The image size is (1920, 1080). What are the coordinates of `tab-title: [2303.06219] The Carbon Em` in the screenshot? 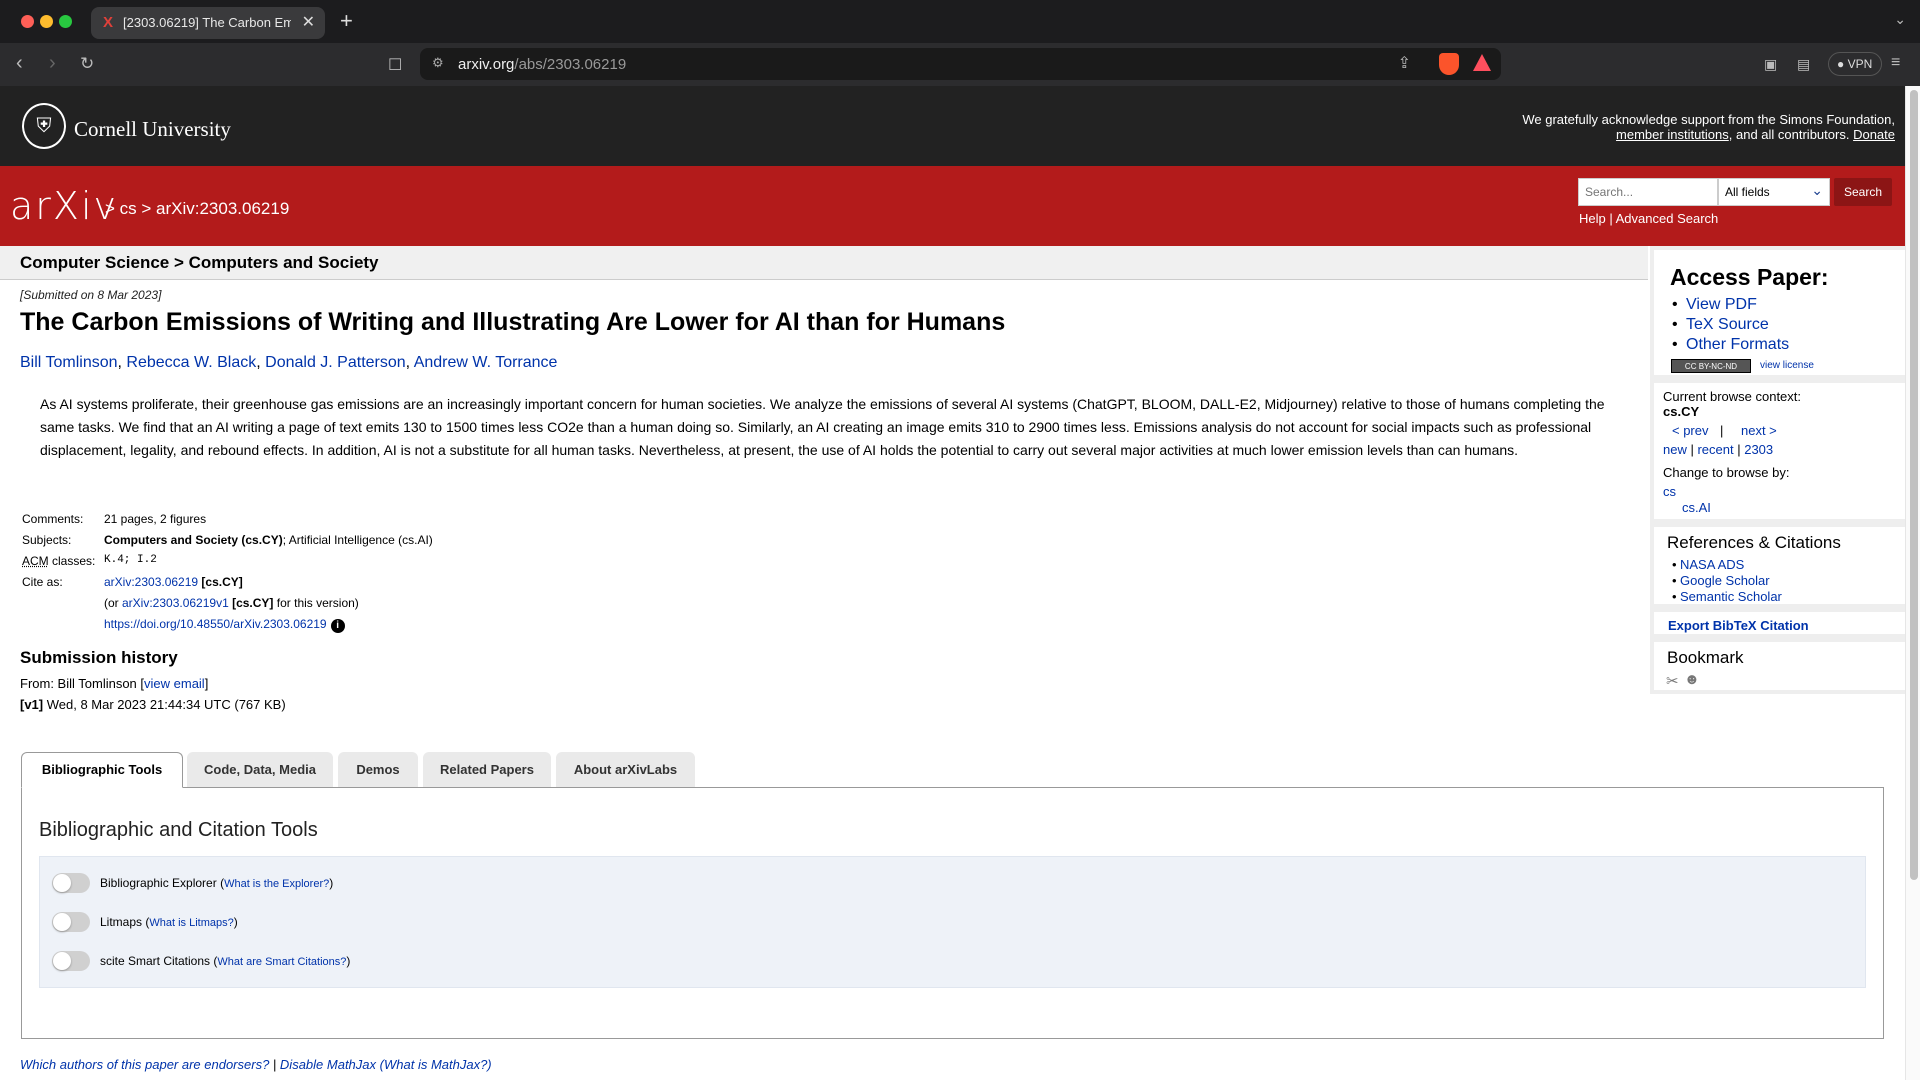 It's located at (207, 22).